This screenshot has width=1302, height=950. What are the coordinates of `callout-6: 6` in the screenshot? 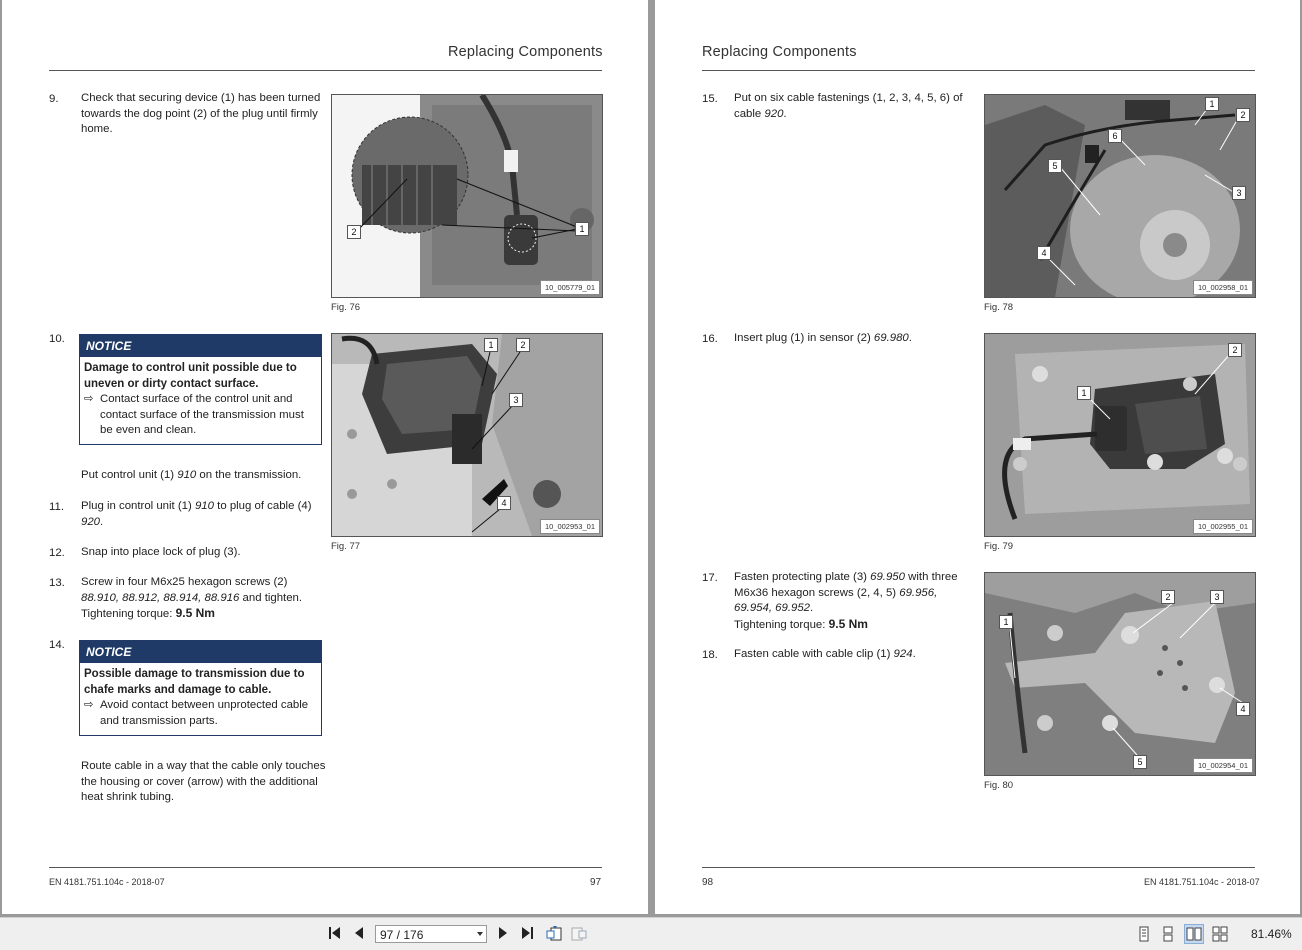 It's located at (1115, 136).